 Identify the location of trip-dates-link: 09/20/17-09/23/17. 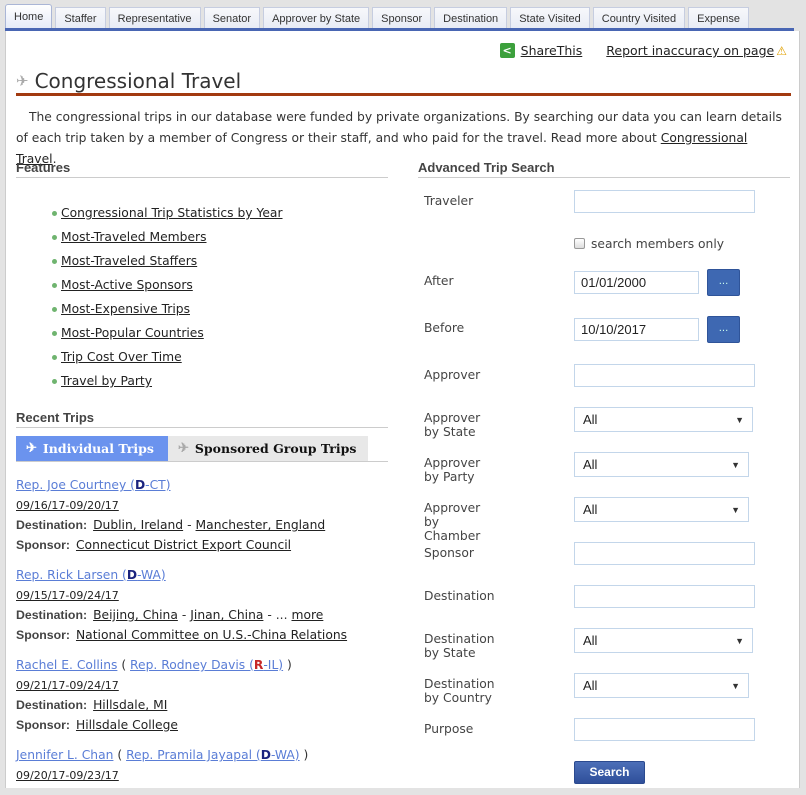
(67, 775).